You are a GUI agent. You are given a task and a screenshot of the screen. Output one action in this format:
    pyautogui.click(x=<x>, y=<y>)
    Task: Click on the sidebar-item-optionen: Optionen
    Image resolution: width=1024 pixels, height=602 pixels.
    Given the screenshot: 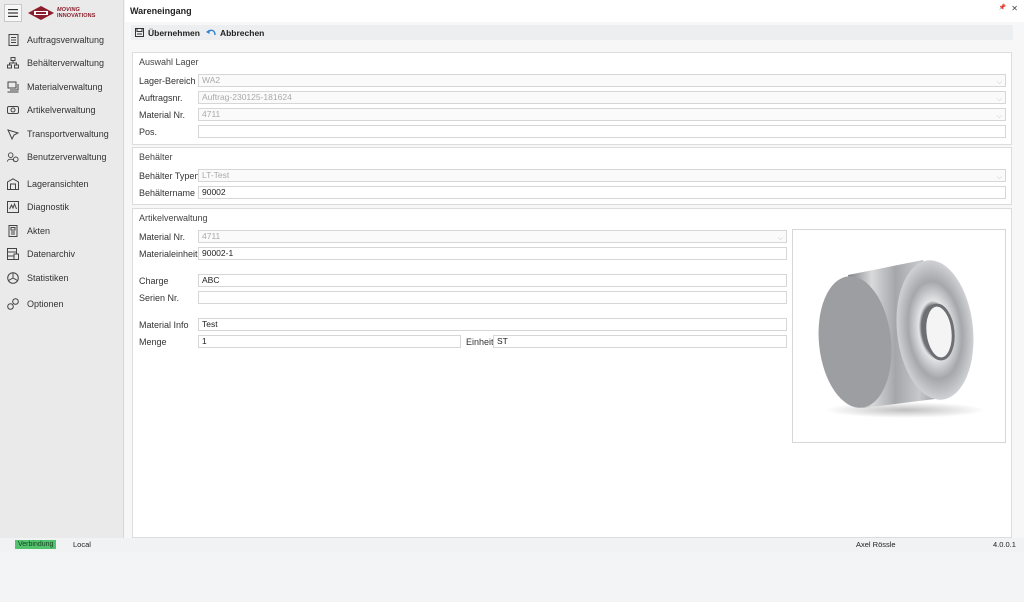 What is the action you would take?
    pyautogui.click(x=61, y=305)
    